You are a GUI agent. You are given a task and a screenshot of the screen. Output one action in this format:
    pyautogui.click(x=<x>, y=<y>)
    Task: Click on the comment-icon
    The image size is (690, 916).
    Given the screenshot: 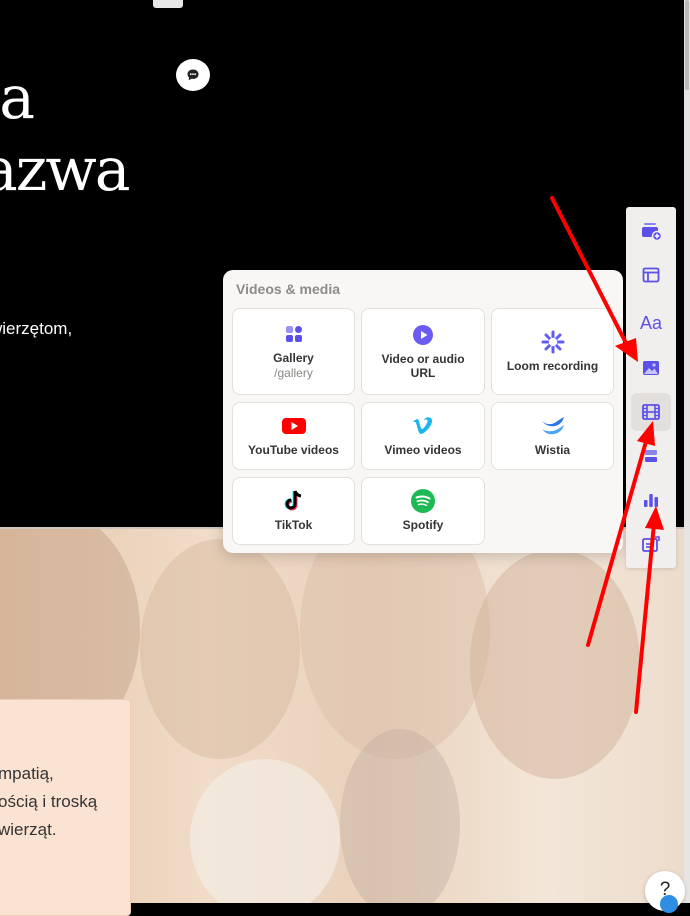 What is the action you would take?
    pyautogui.click(x=193, y=75)
    